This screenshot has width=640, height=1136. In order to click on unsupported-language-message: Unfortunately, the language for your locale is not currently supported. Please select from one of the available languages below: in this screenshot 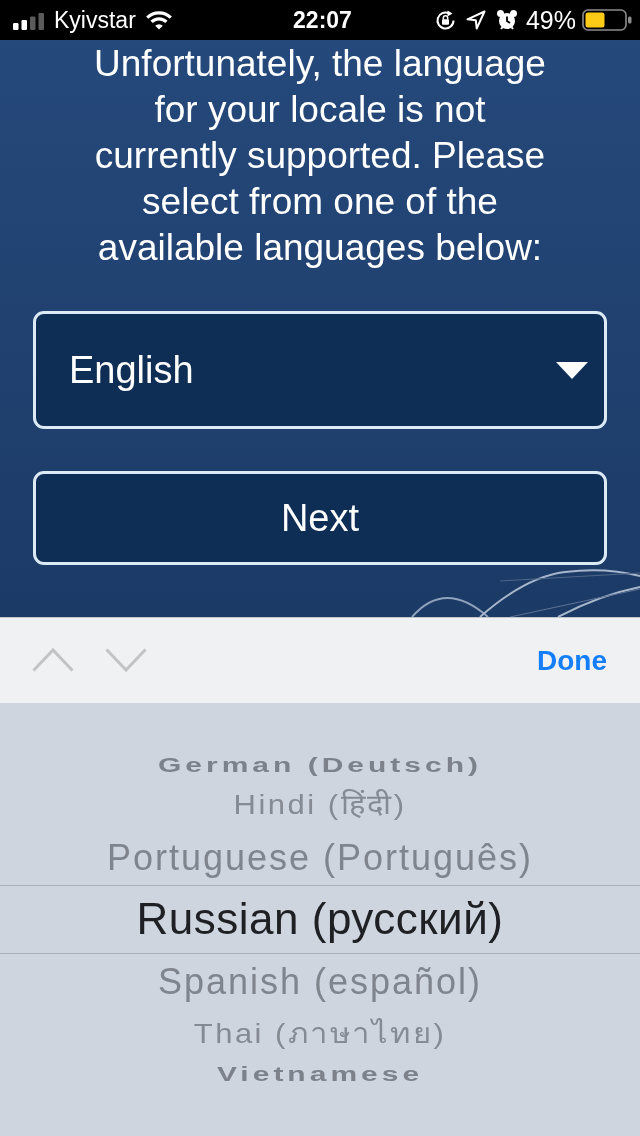, I will do `click(320, 156)`.